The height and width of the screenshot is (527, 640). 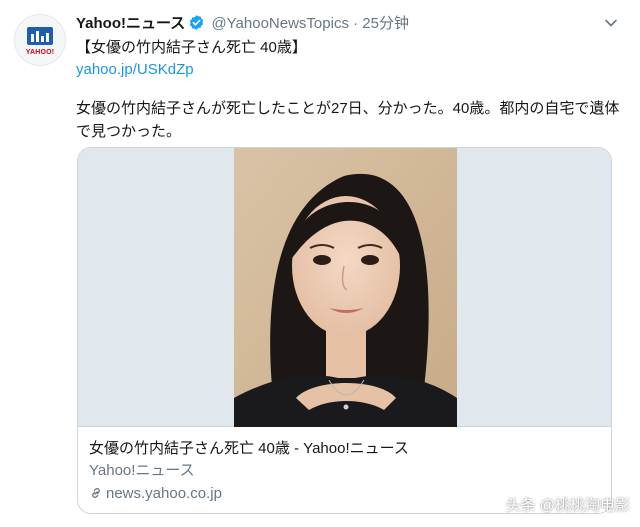 I want to click on timestamp: 25分钟, so click(x=385, y=23).